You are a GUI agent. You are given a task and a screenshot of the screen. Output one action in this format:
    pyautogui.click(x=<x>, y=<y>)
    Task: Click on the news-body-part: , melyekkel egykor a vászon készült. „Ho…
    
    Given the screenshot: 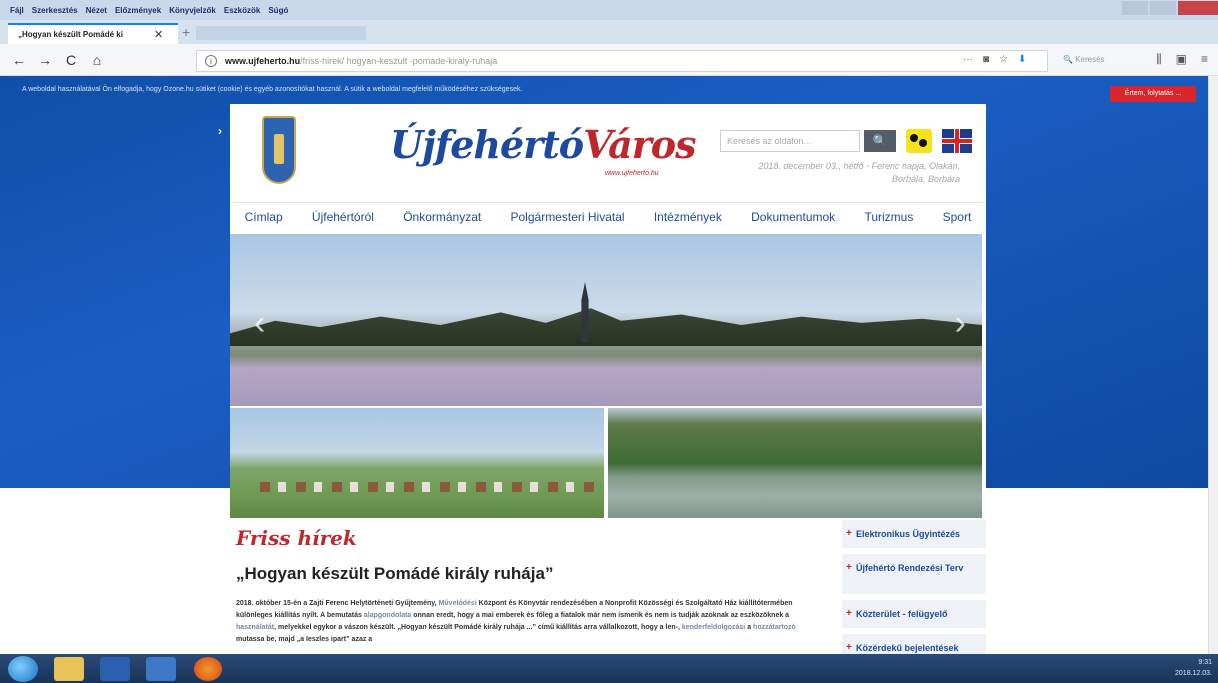 What is the action you would take?
    pyautogui.click(x=478, y=627)
    